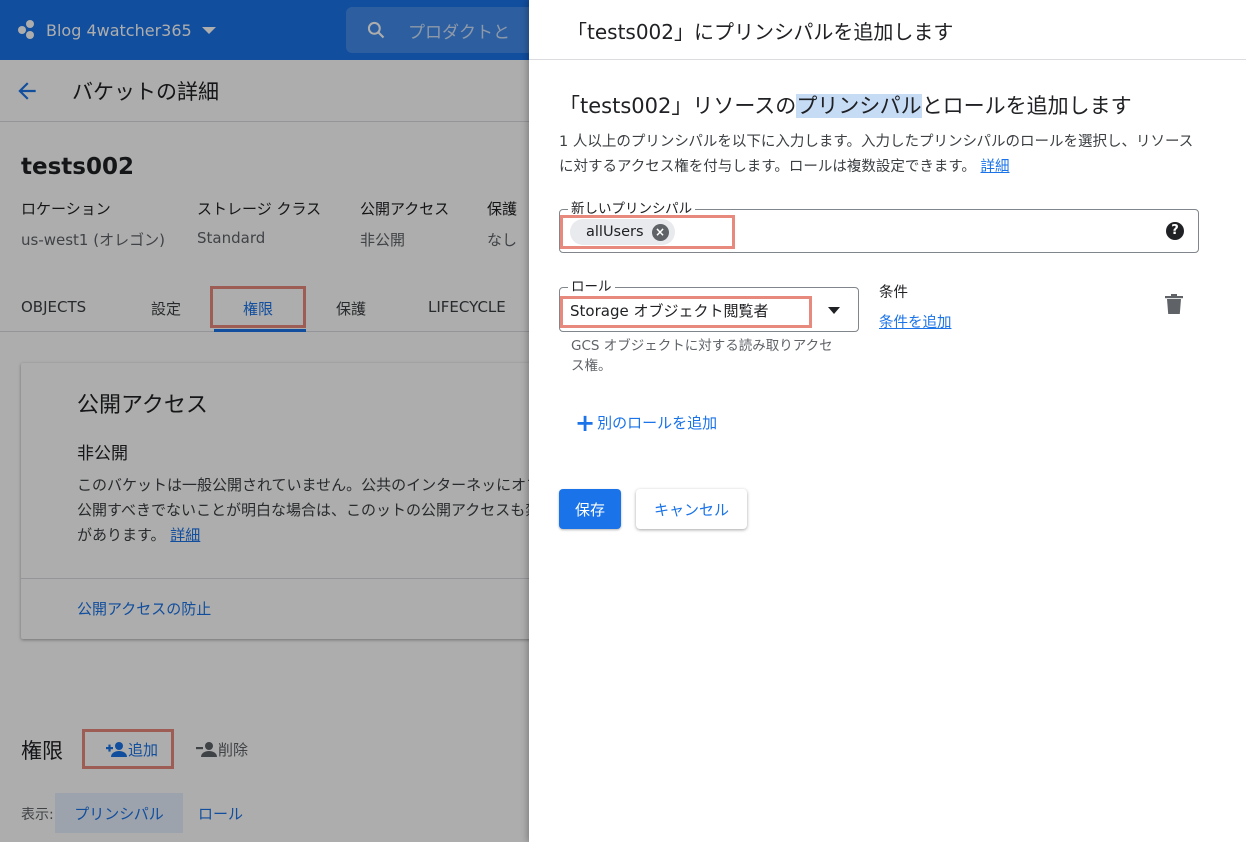  I want to click on plus-icon: +, so click(585, 422).